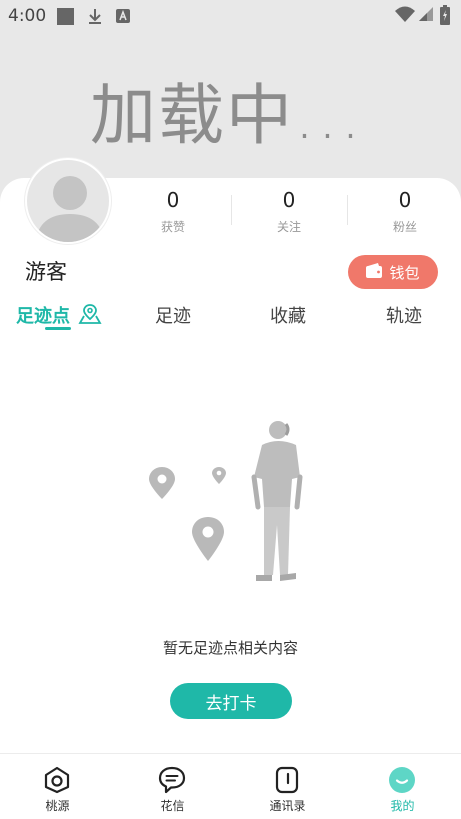 The image size is (461, 819). What do you see at coordinates (374, 272) in the screenshot?
I see `wallet-icon` at bounding box center [374, 272].